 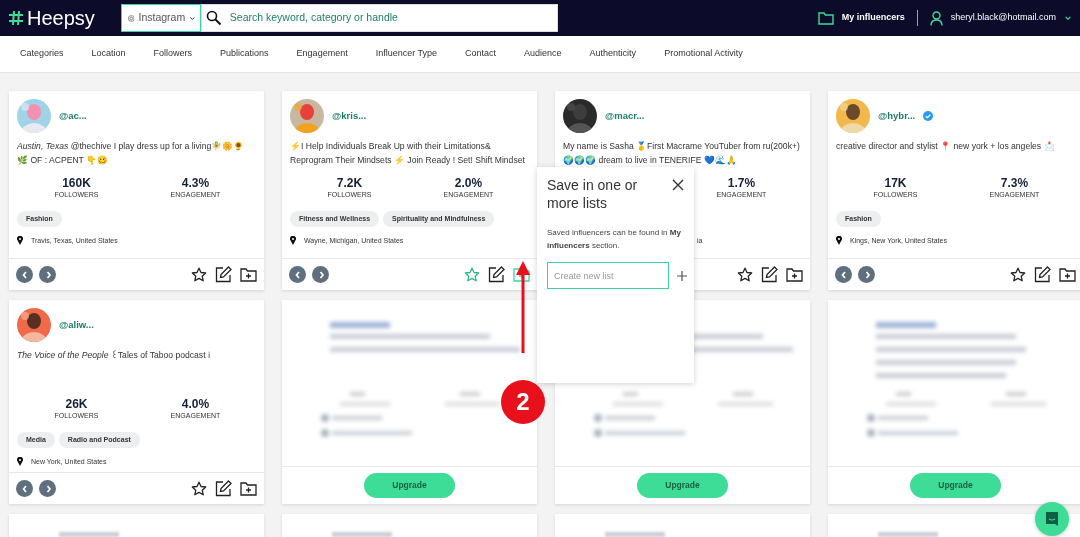 What do you see at coordinates (593, 194) in the screenshot?
I see `popup-title: Save in one or more lists` at bounding box center [593, 194].